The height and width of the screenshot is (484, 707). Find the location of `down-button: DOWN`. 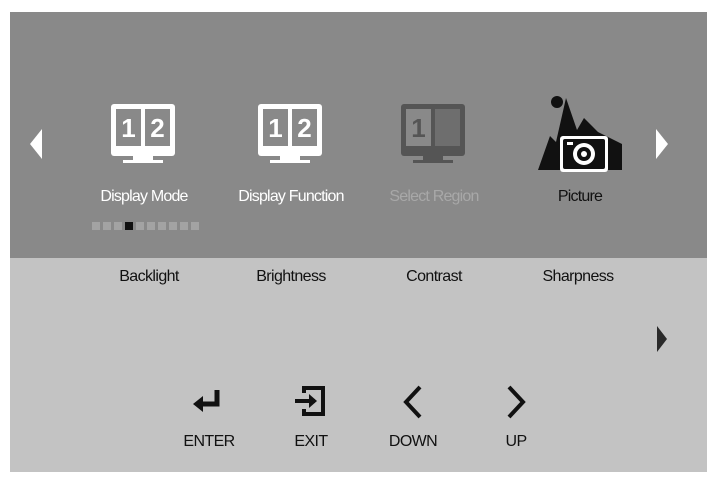

down-button: DOWN is located at coordinates (413, 418).